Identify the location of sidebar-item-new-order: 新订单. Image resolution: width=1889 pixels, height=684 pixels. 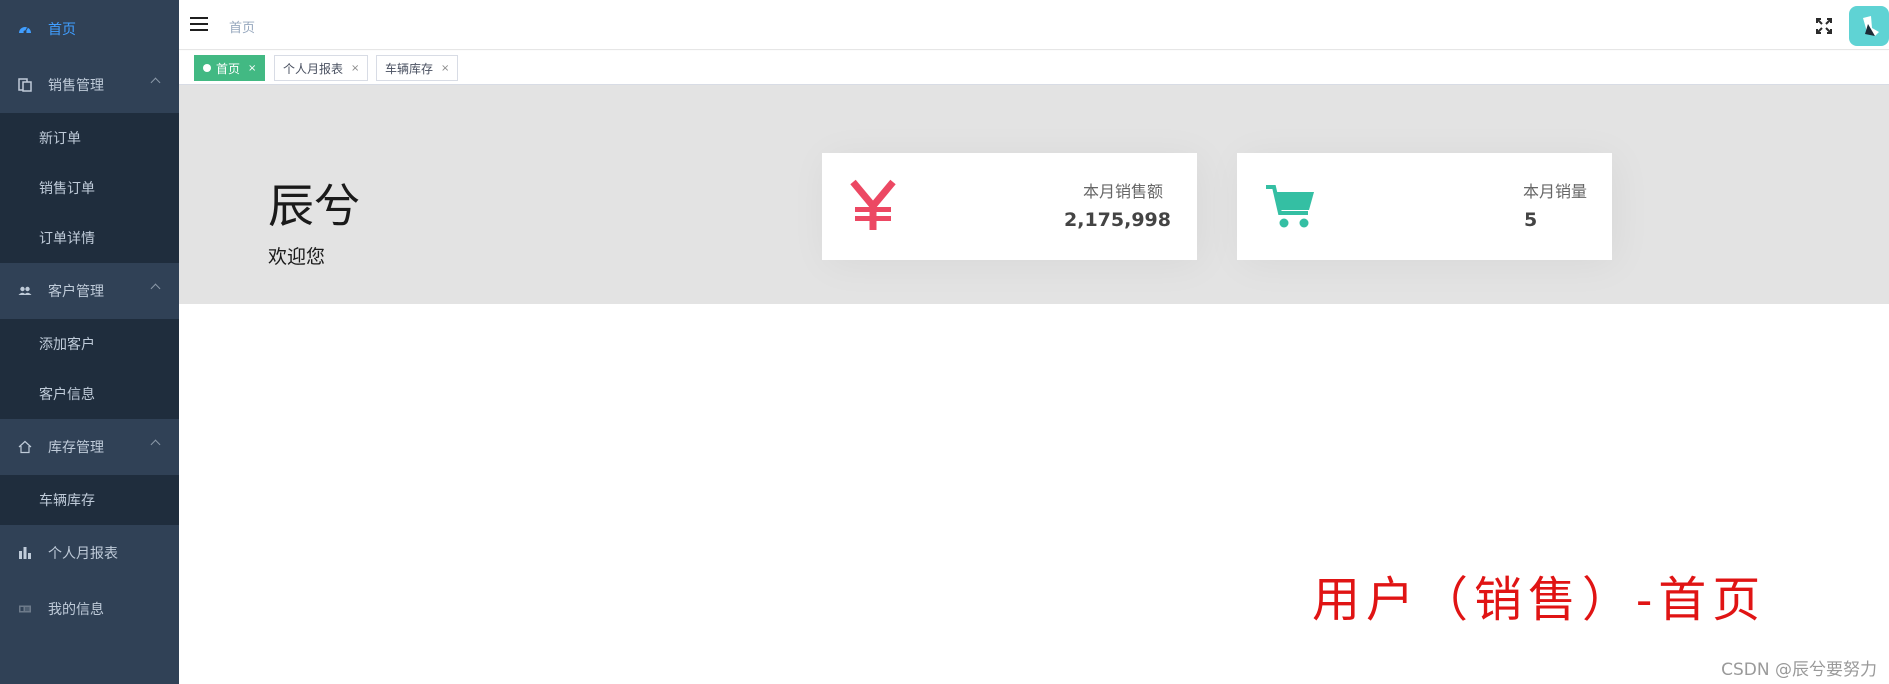
(89, 138).